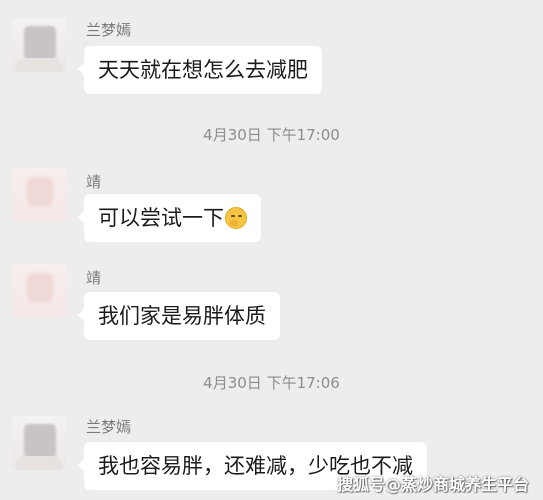 This screenshot has width=543, height=500. Describe the element at coordinates (161, 218) in the screenshot. I see `message-text: 可以尝试一下` at that location.